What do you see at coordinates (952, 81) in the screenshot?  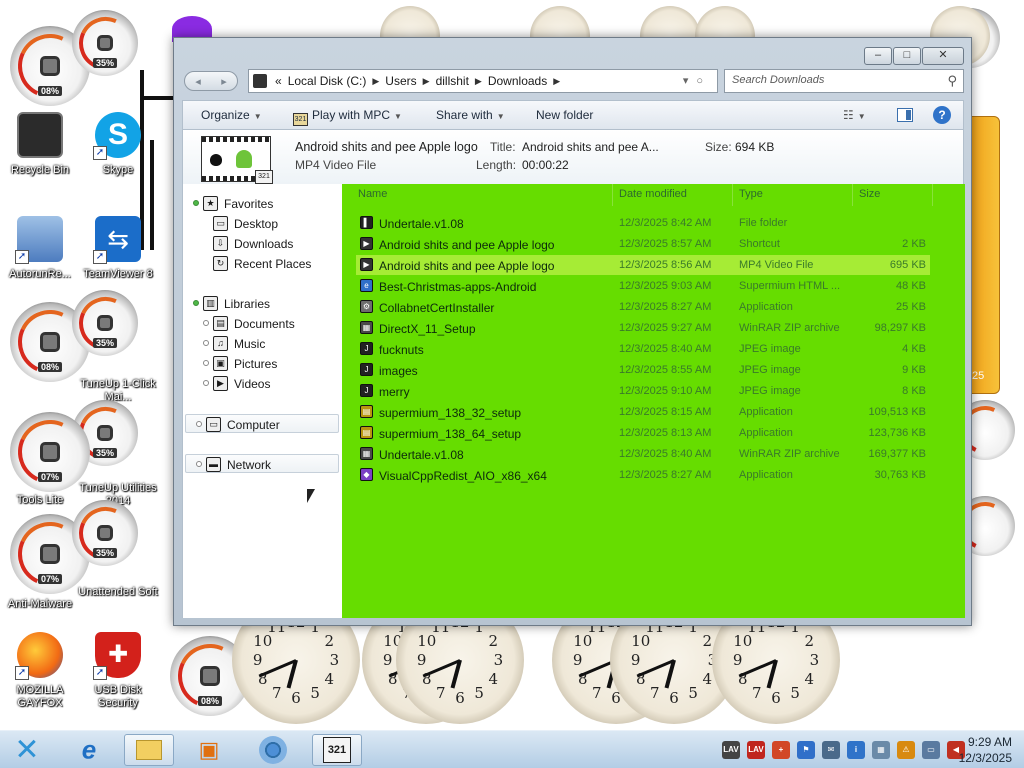 I see `search-icon: ⚲` at bounding box center [952, 81].